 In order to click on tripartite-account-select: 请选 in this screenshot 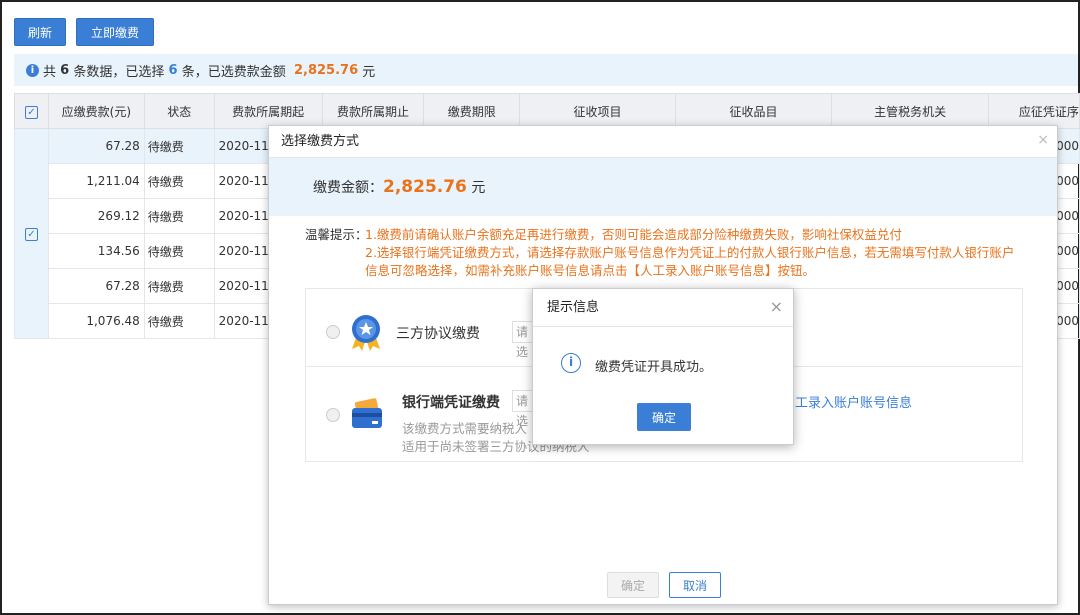, I will do `click(523, 340)`.